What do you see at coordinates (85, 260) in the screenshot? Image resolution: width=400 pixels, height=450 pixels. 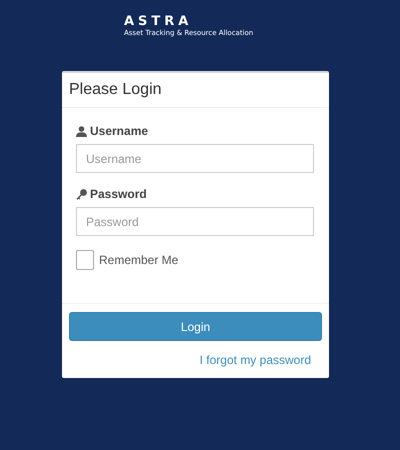 I see `checkbox` at bounding box center [85, 260].